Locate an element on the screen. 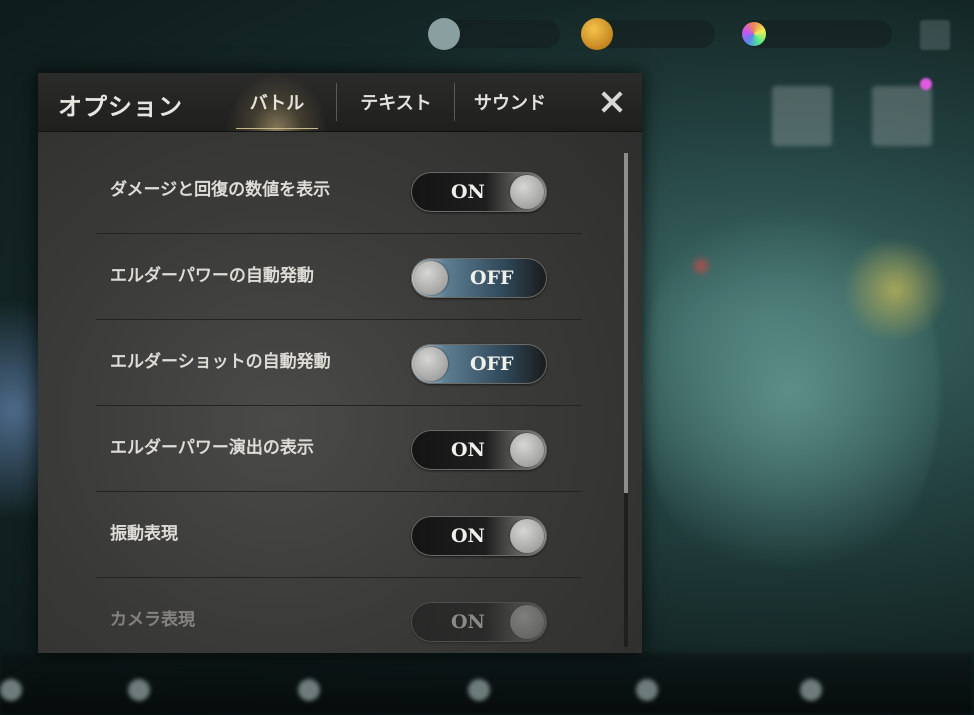 The height and width of the screenshot is (715, 974). tab-label: テキスト is located at coordinates (396, 103).